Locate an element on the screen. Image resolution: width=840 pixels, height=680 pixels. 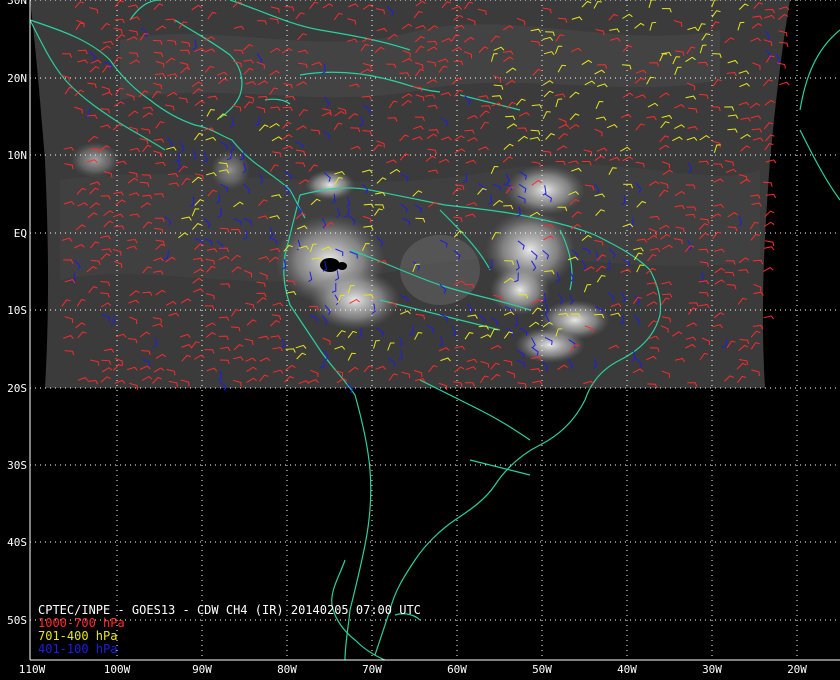
lat-label: 30N is located at coordinates (17, 3).